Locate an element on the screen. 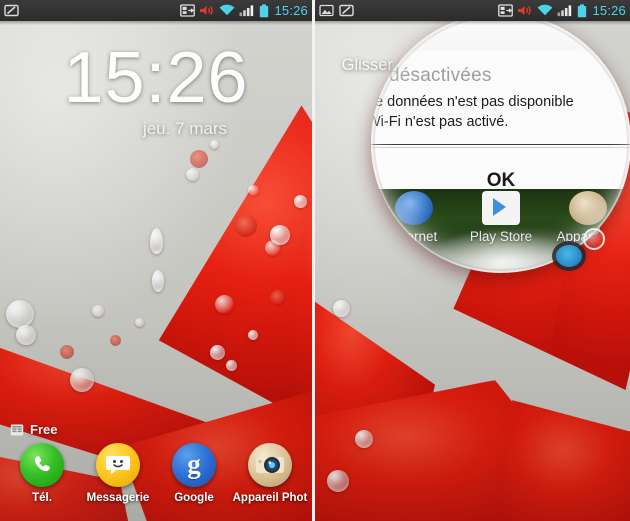  message-smiley-icon is located at coordinates (118, 465).